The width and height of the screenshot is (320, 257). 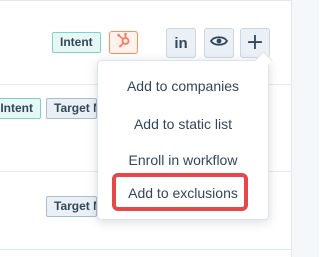 I want to click on menu-item-enroll-in-workflow: Enroll in workflow, so click(x=183, y=160).